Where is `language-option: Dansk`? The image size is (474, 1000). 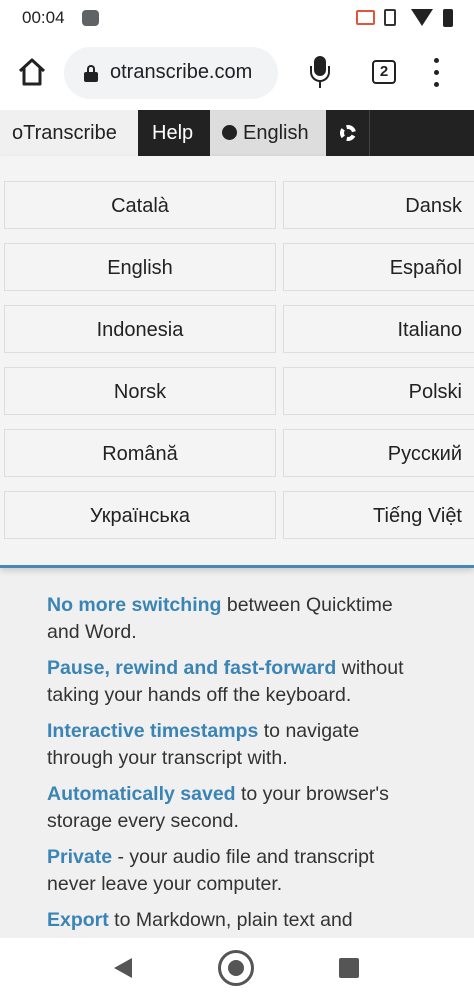 language-option: Dansk is located at coordinates (378, 205).